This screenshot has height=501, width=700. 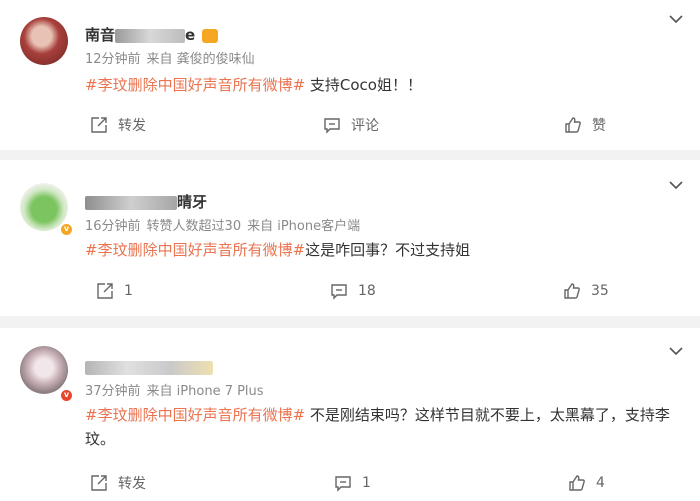 I want to click on comment-meta: 16分钟前 转赞人数超过30 来自 iPhone客户端, so click(x=225, y=227).